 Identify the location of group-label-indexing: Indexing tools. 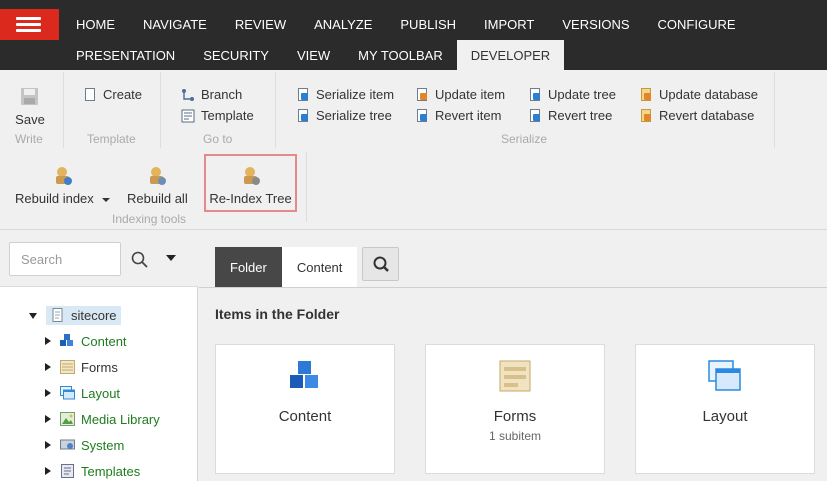
(149, 219).